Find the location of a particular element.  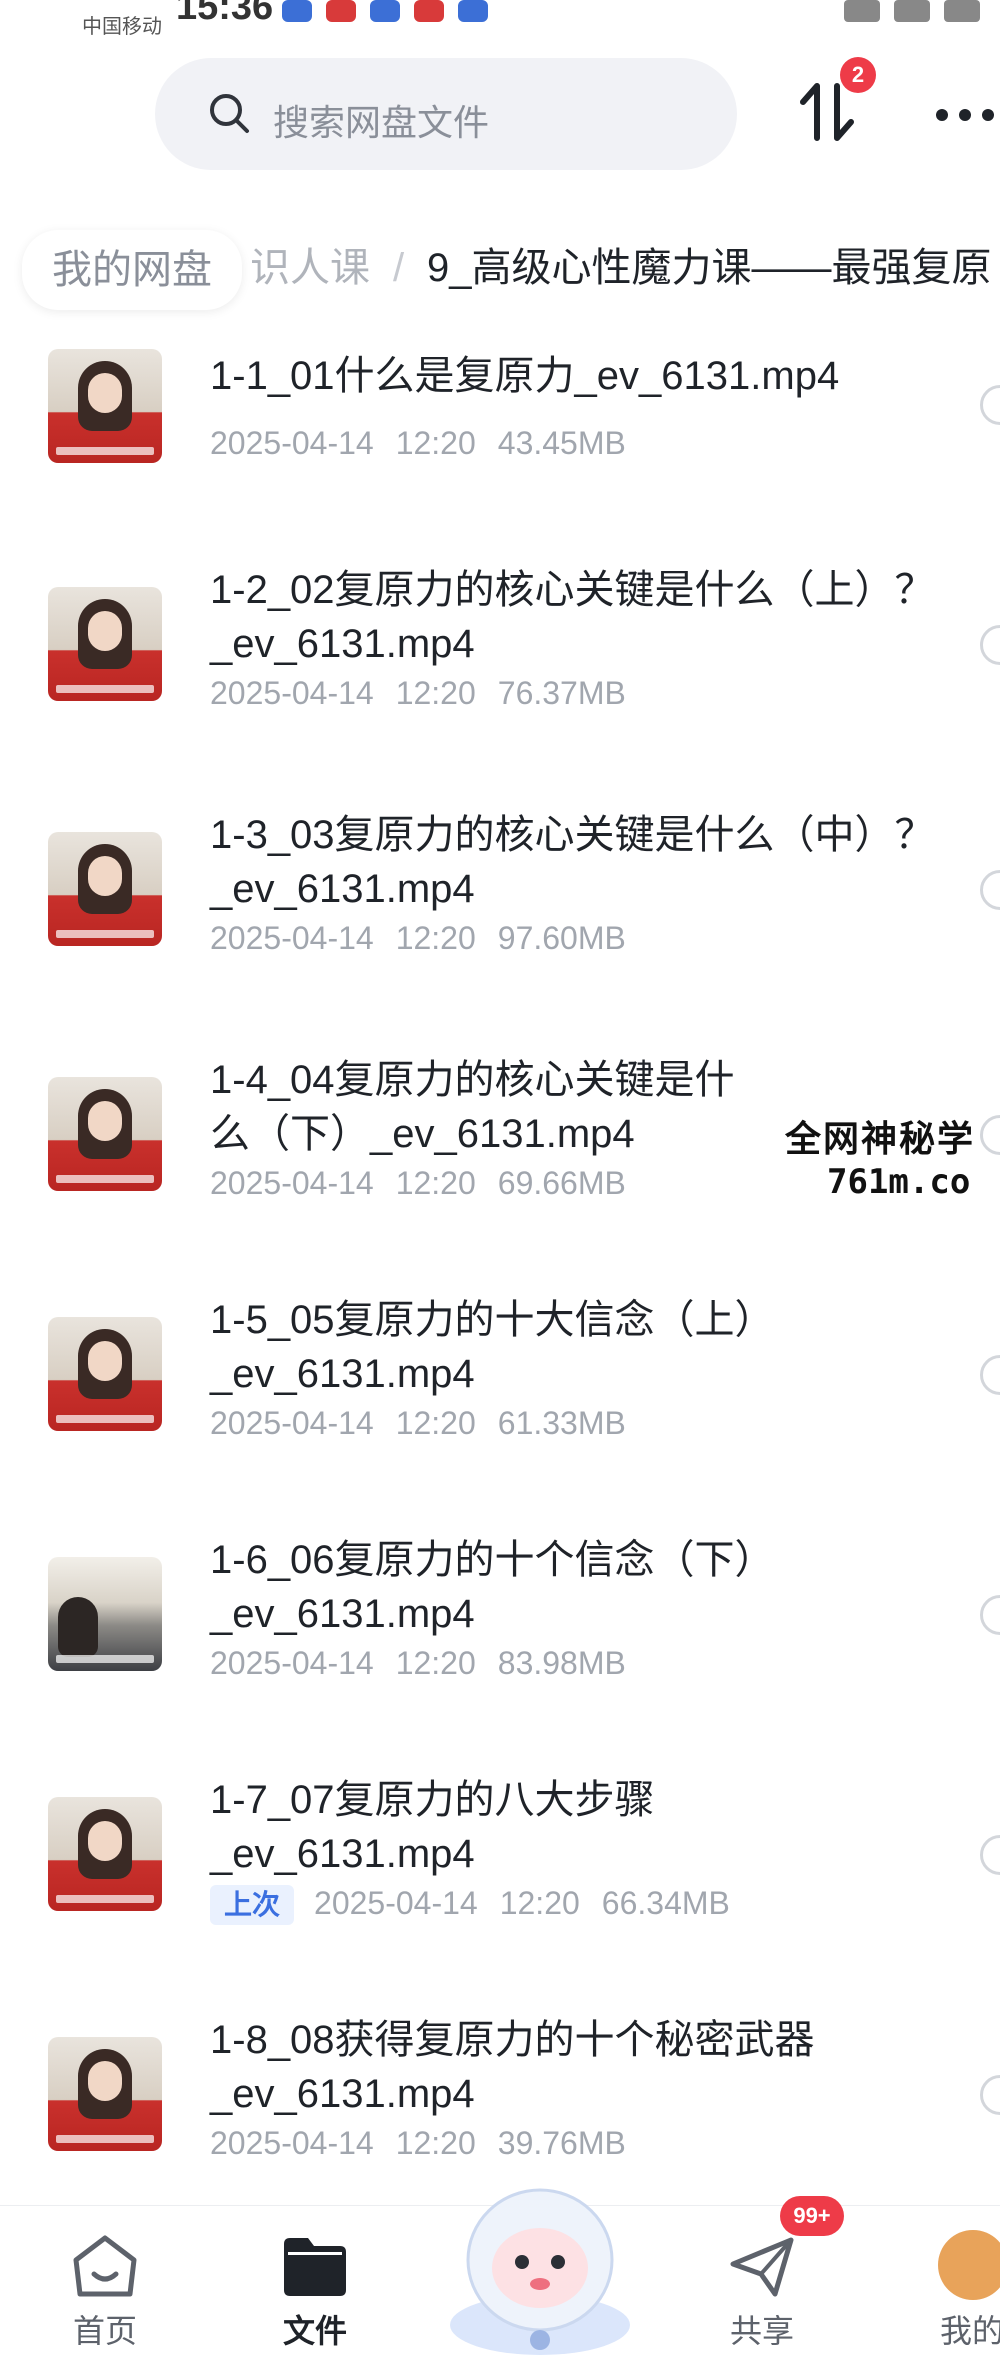

more-icon is located at coordinates (965, 115).